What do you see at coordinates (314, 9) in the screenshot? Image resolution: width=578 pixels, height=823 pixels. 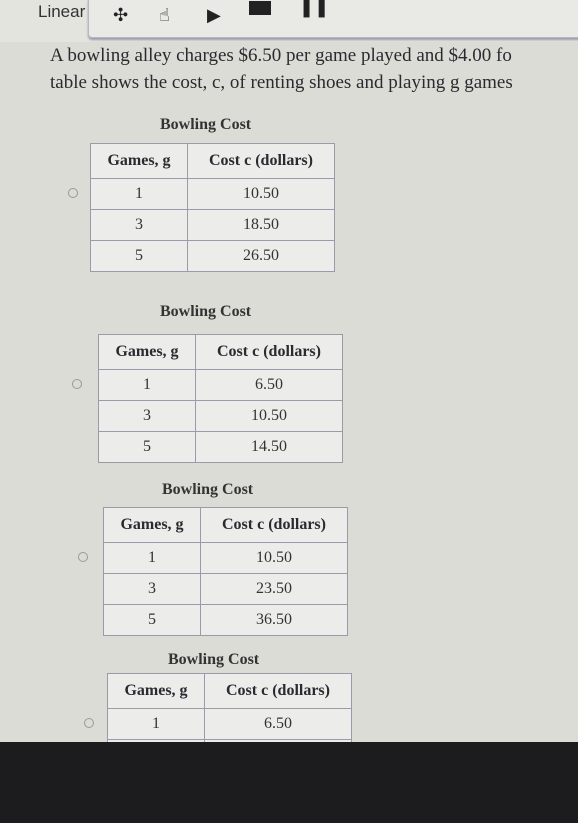 I see `pause-icon: ❚❚` at bounding box center [314, 9].